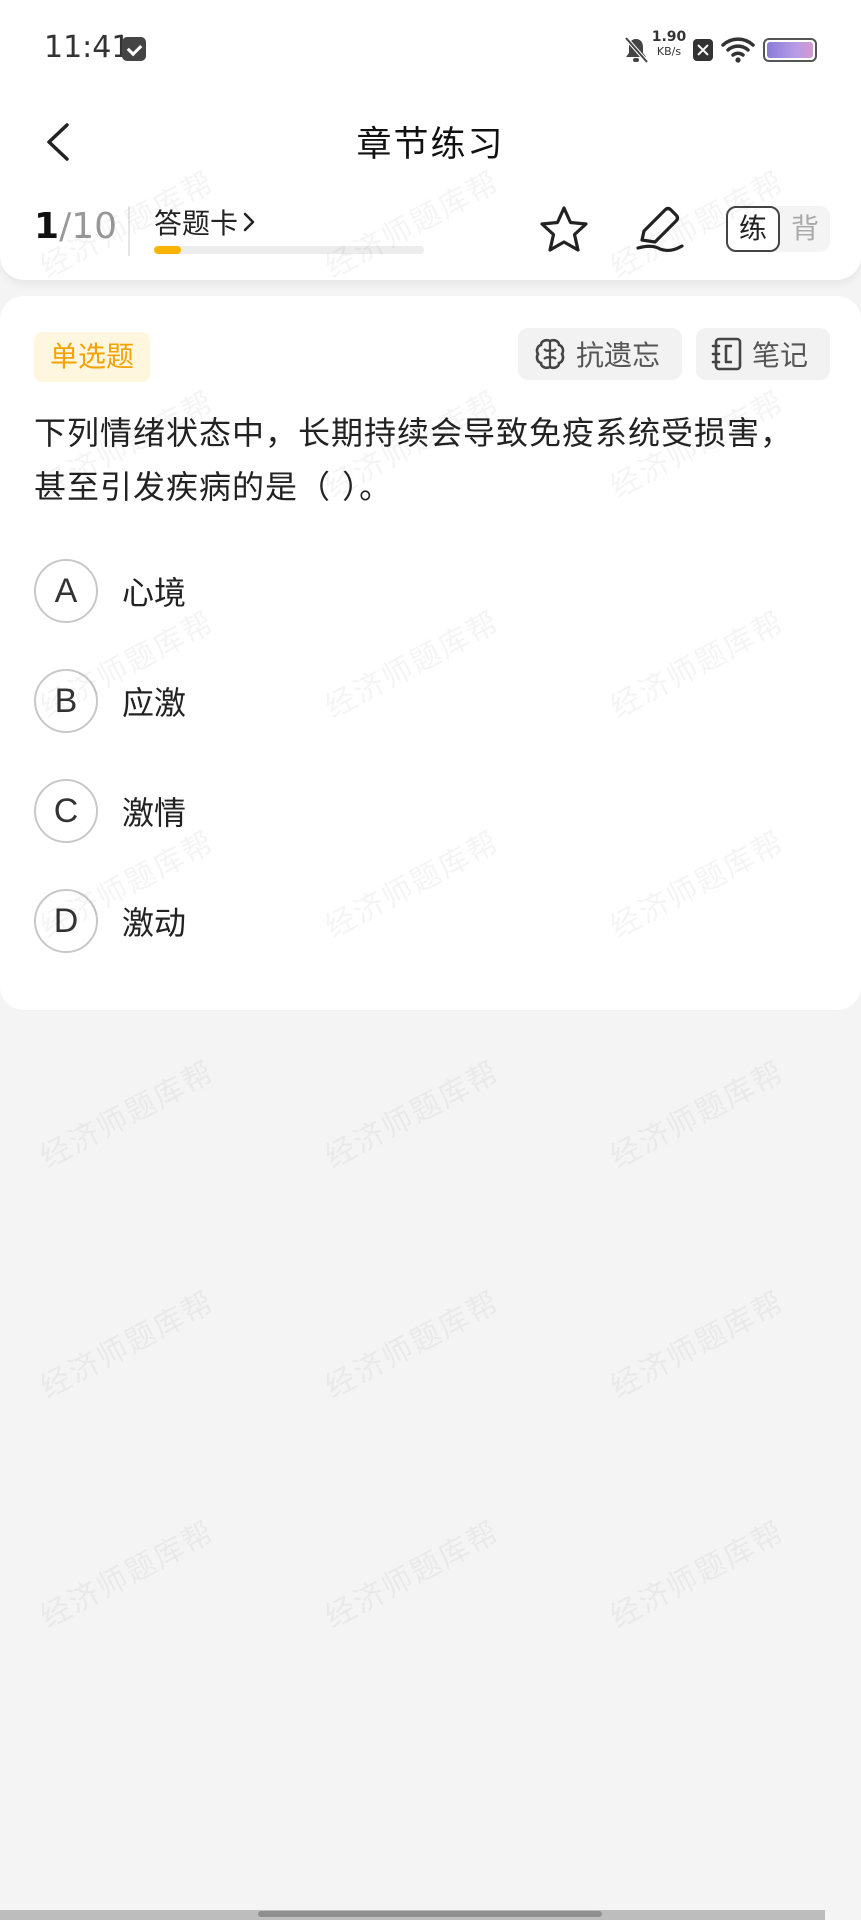 The width and height of the screenshot is (861, 1920). Describe the element at coordinates (196, 223) in the screenshot. I see `answer-card-label: 答题卡` at that location.